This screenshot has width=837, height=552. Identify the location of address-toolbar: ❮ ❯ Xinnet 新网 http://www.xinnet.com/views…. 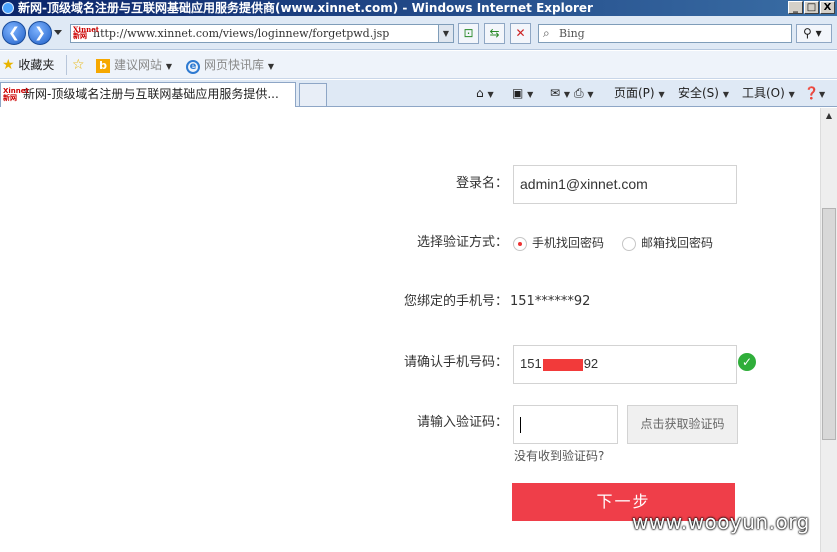
(418, 33).